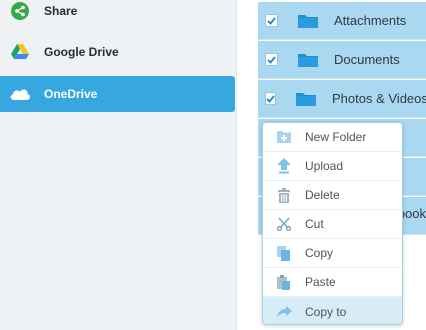  Describe the element at coordinates (284, 312) in the screenshot. I see `copy-to-icon` at that location.